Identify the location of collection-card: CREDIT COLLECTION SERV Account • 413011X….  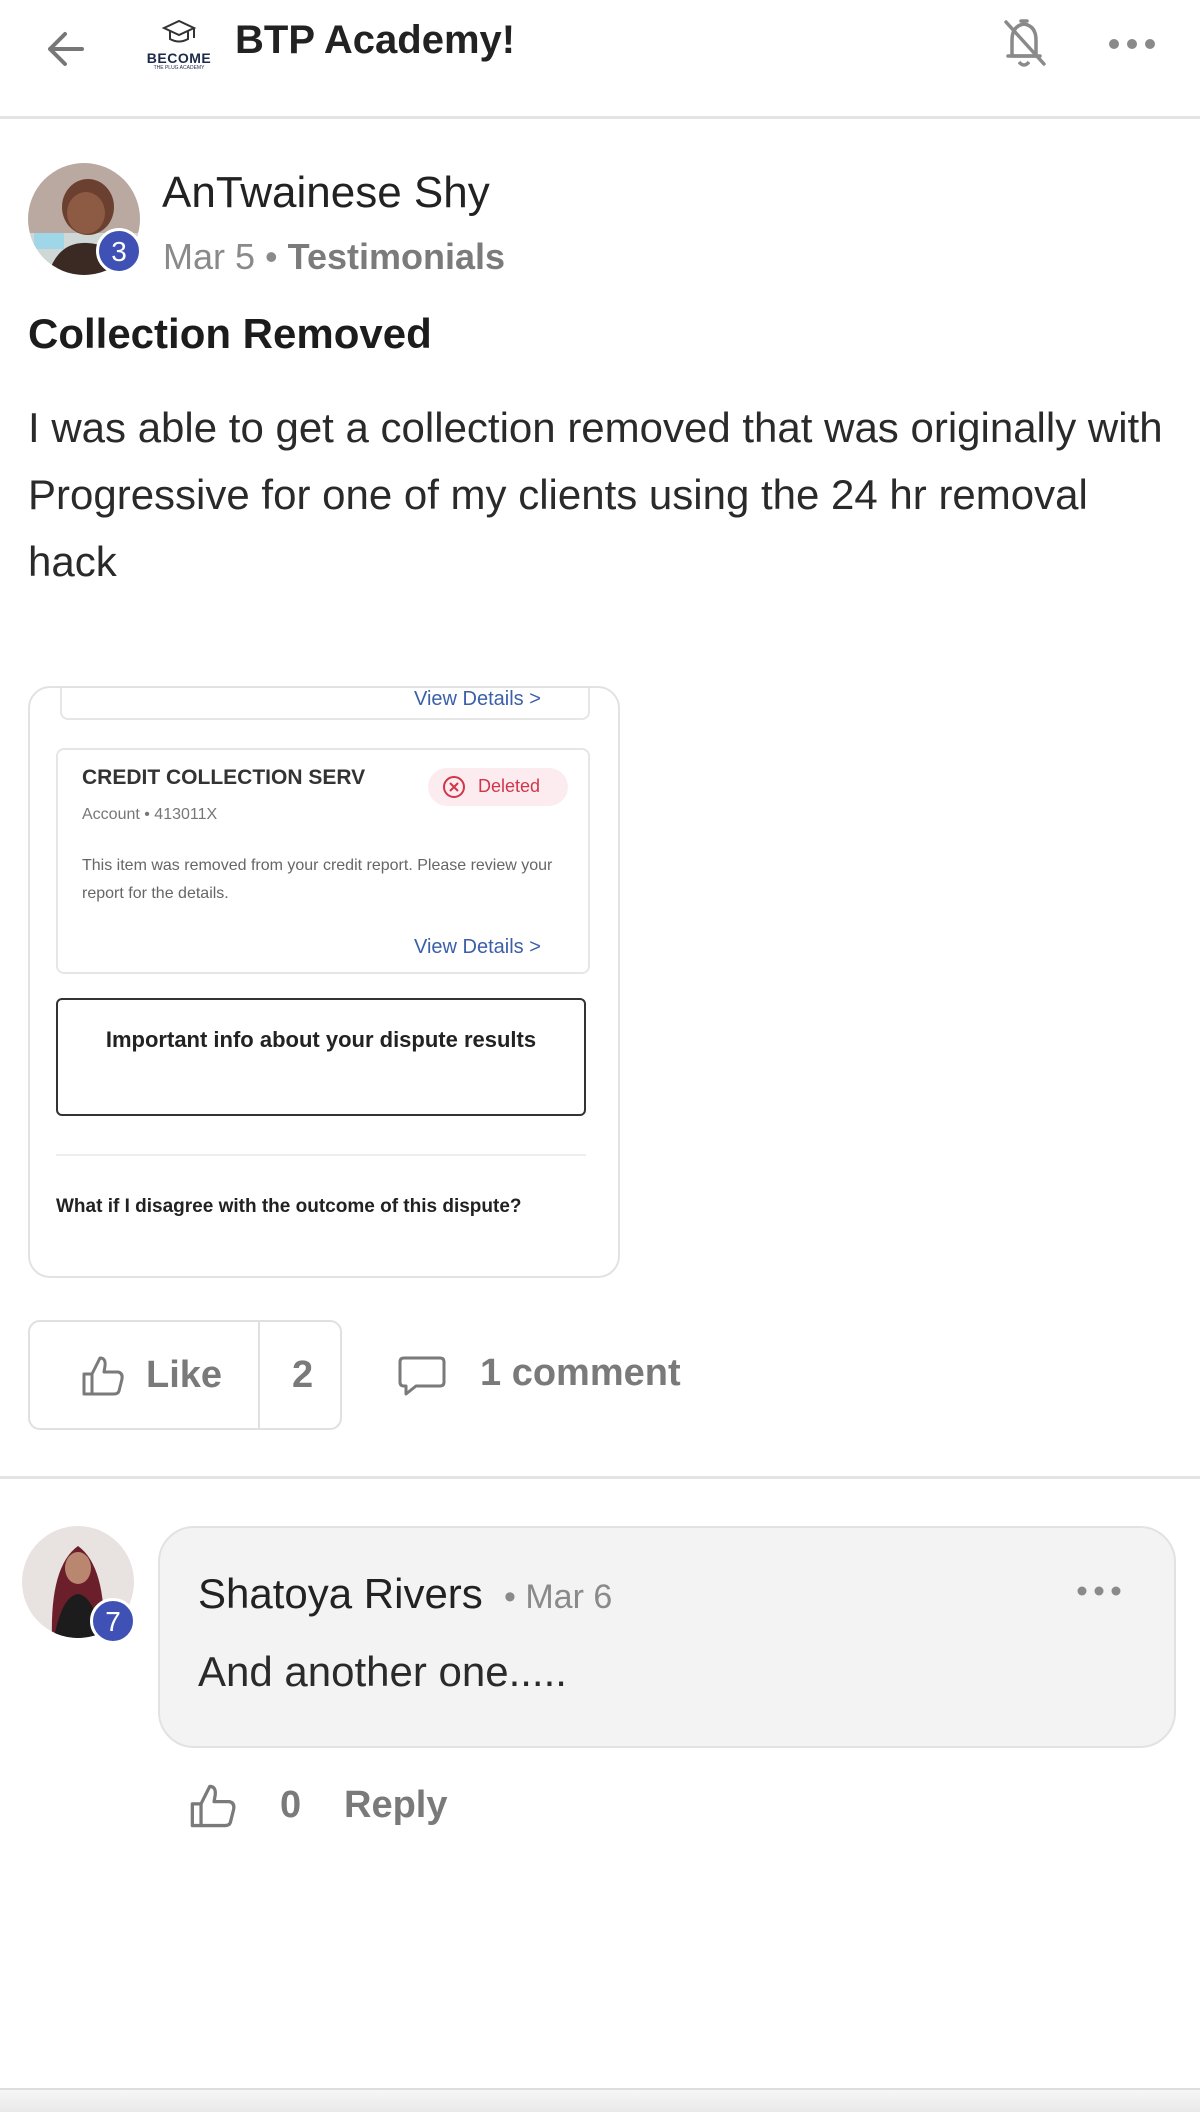
(323, 861).